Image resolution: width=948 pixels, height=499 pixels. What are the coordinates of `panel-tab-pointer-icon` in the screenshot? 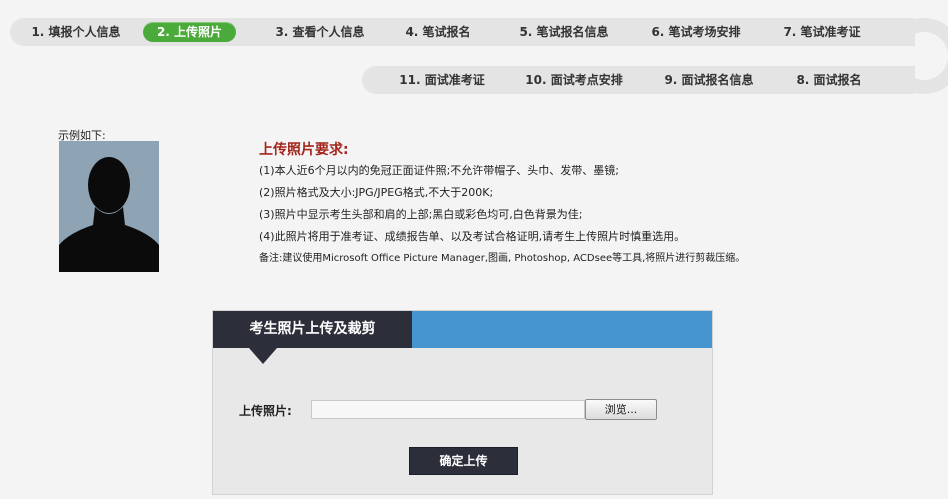 It's located at (263, 356).